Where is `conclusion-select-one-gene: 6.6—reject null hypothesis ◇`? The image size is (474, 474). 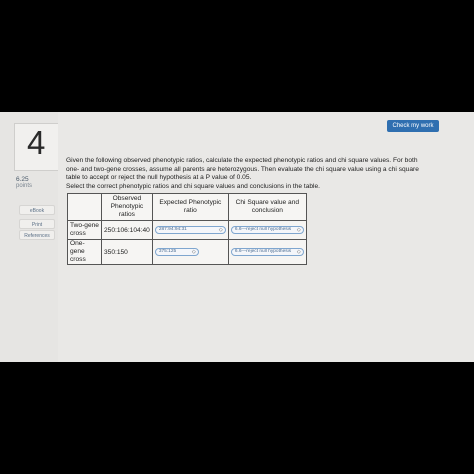
conclusion-select-one-gene: 6.6—reject null hypothesis ◇ is located at coordinates (267, 252).